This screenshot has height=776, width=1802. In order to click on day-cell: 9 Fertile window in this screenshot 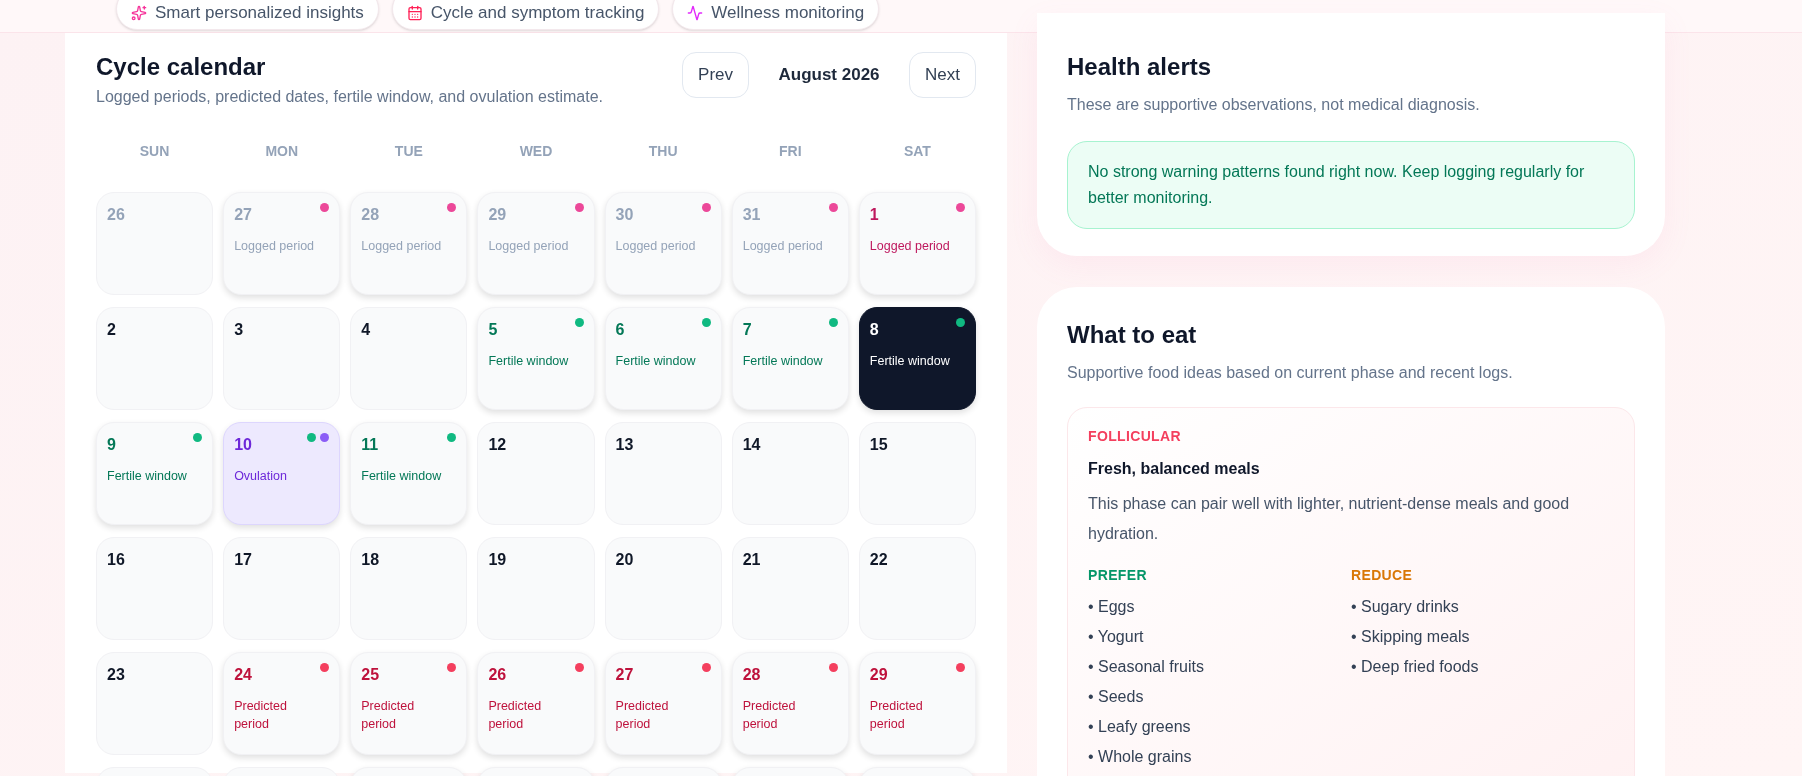, I will do `click(155, 473)`.